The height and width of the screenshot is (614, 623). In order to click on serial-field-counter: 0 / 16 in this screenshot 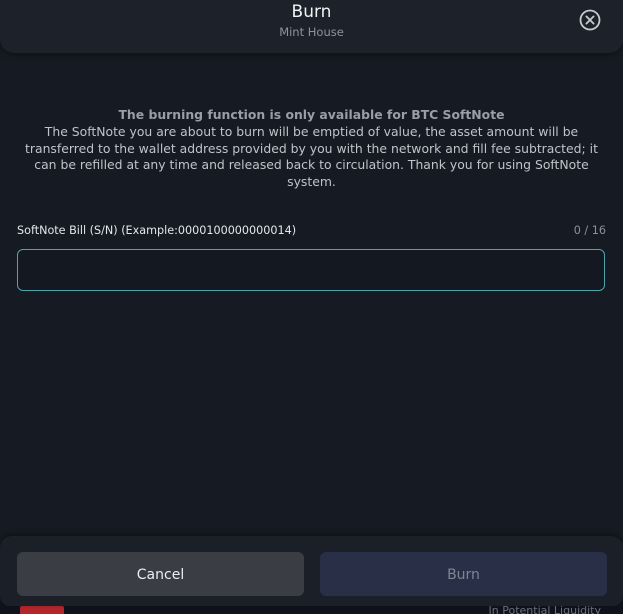, I will do `click(589, 230)`.